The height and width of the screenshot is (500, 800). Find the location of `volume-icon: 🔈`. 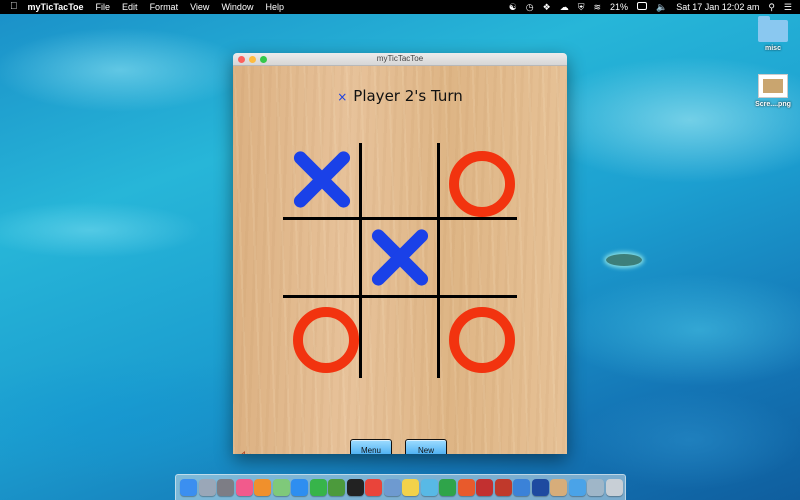

volume-icon: 🔈 is located at coordinates (661, 7).